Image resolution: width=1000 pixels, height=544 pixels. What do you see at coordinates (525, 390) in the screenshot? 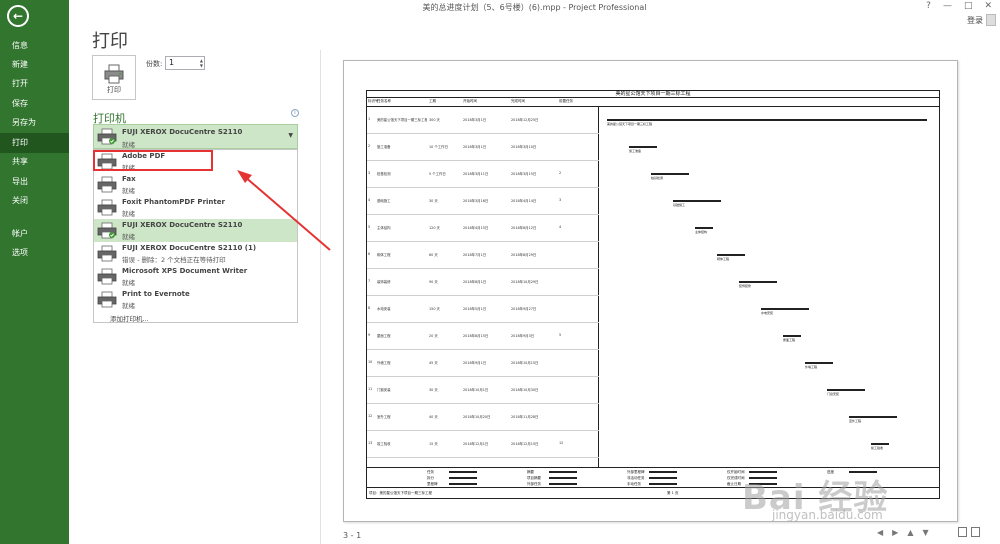
I see `table-cell: 2018年10月30日` at bounding box center [525, 390].